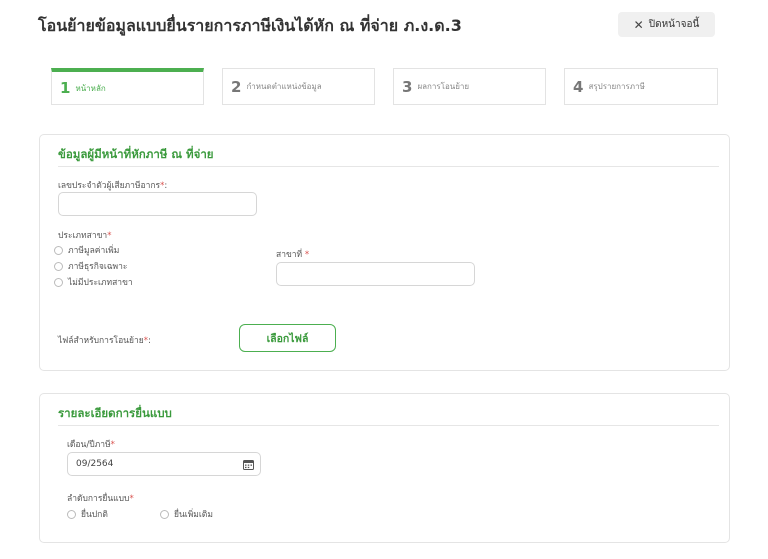 The image size is (768, 559). What do you see at coordinates (284, 86) in the screenshot?
I see `step-label: กำหนดตำแหน่งข้อมูล` at bounding box center [284, 86].